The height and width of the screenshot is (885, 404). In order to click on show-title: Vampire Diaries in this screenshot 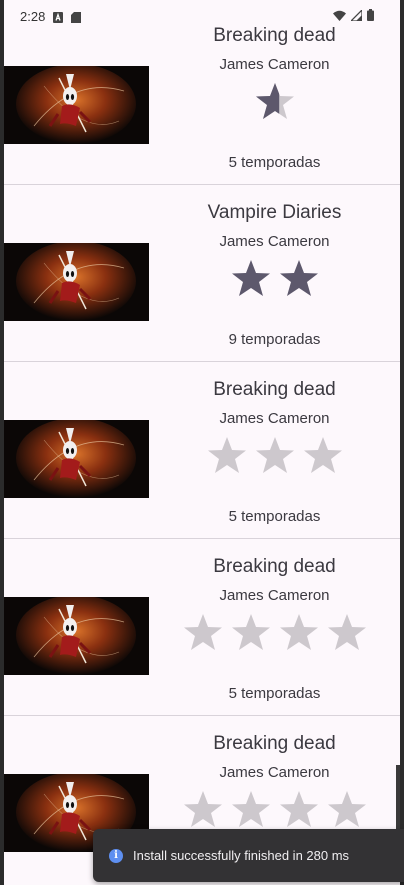, I will do `click(274, 212)`.